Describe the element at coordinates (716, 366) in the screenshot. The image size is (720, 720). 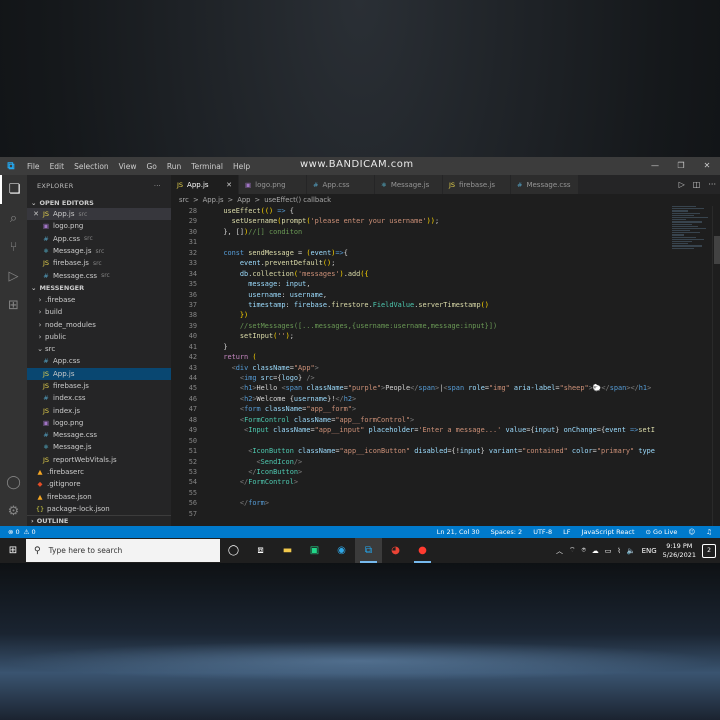
I see `vertical-scrollbar` at that location.